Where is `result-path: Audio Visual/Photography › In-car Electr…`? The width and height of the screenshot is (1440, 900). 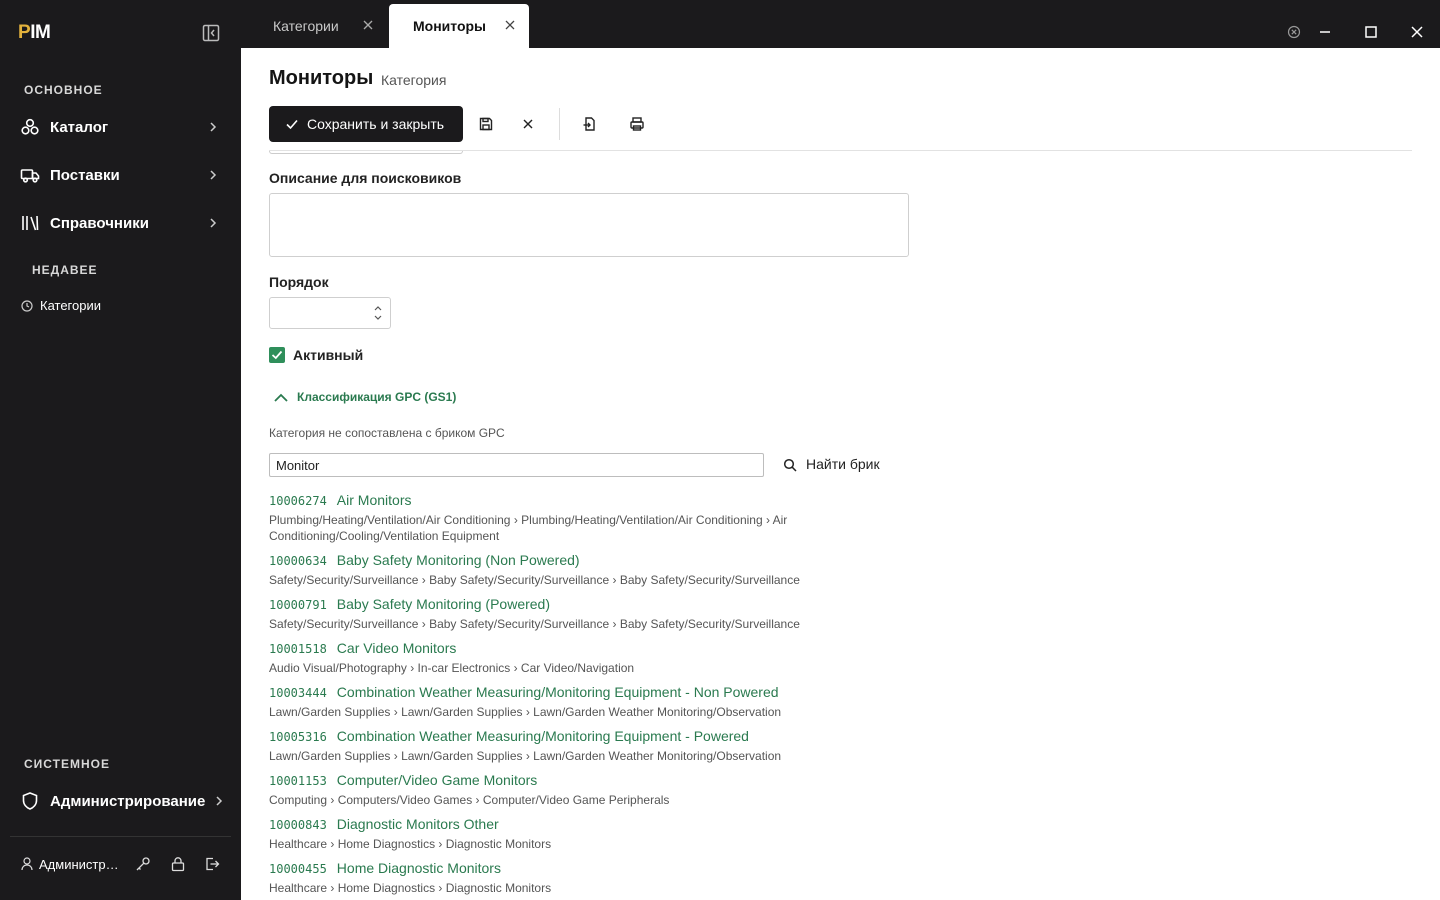
result-path: Audio Visual/Photography › In-car Electr… is located at coordinates (452, 668).